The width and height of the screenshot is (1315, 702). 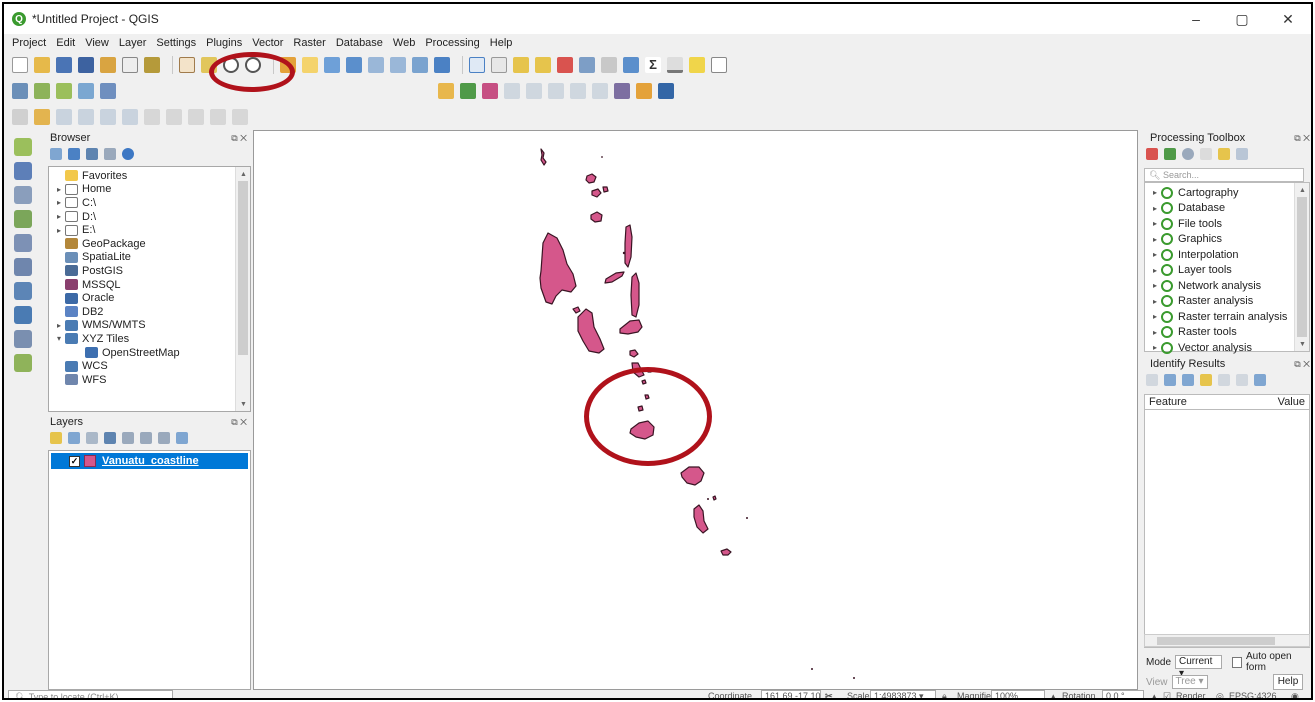 I want to click on style-icon, so click(x=56, y=438).